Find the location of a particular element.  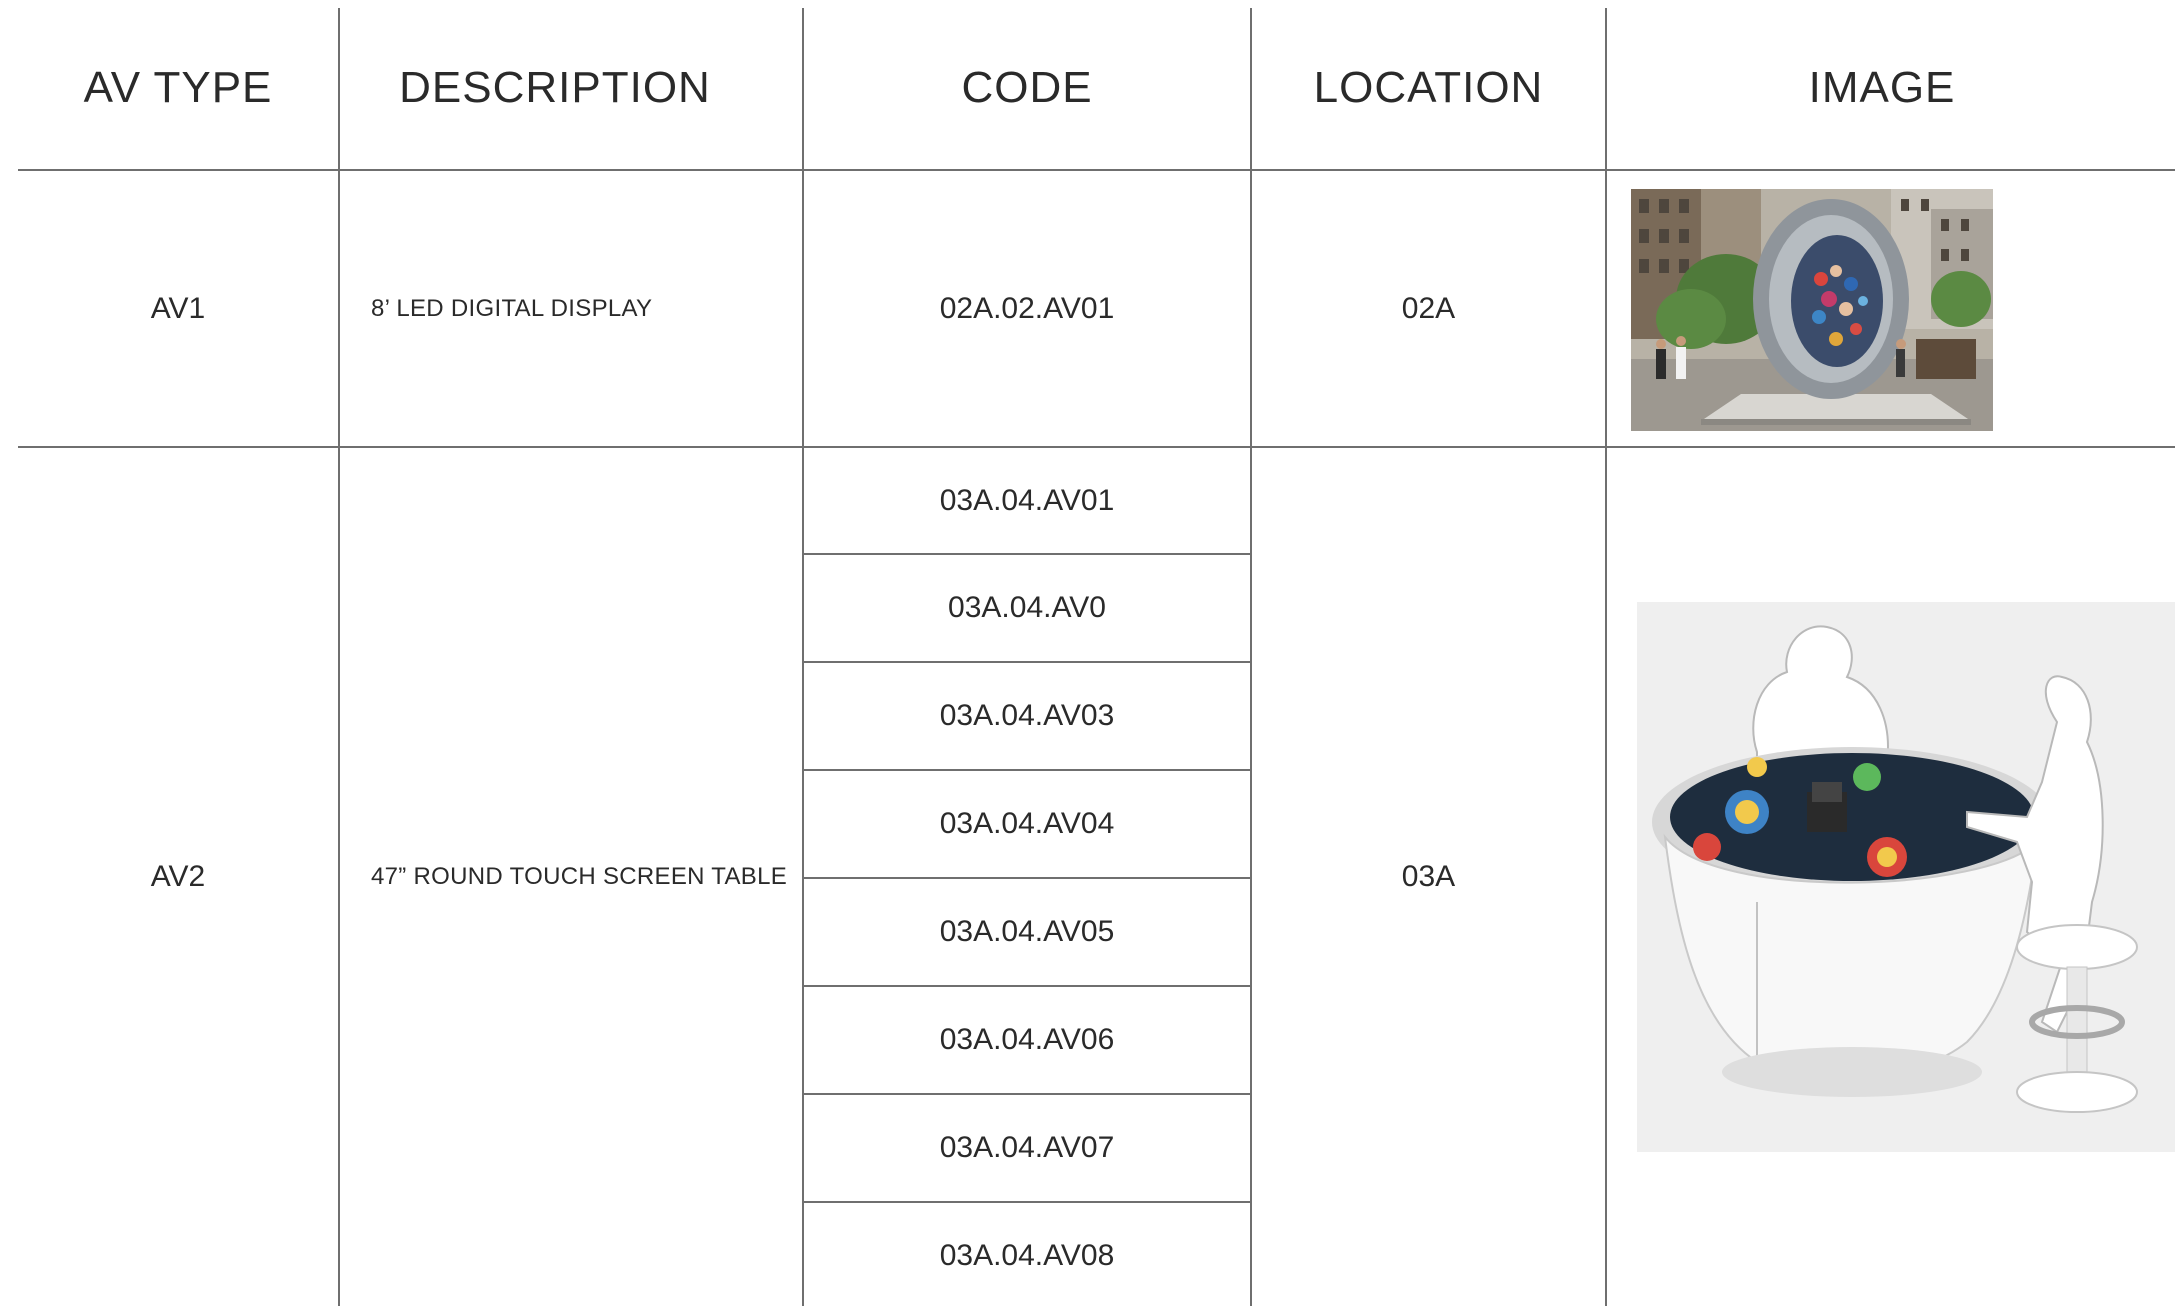

code-cell: 03A.04.AV04 is located at coordinates (1027, 823).